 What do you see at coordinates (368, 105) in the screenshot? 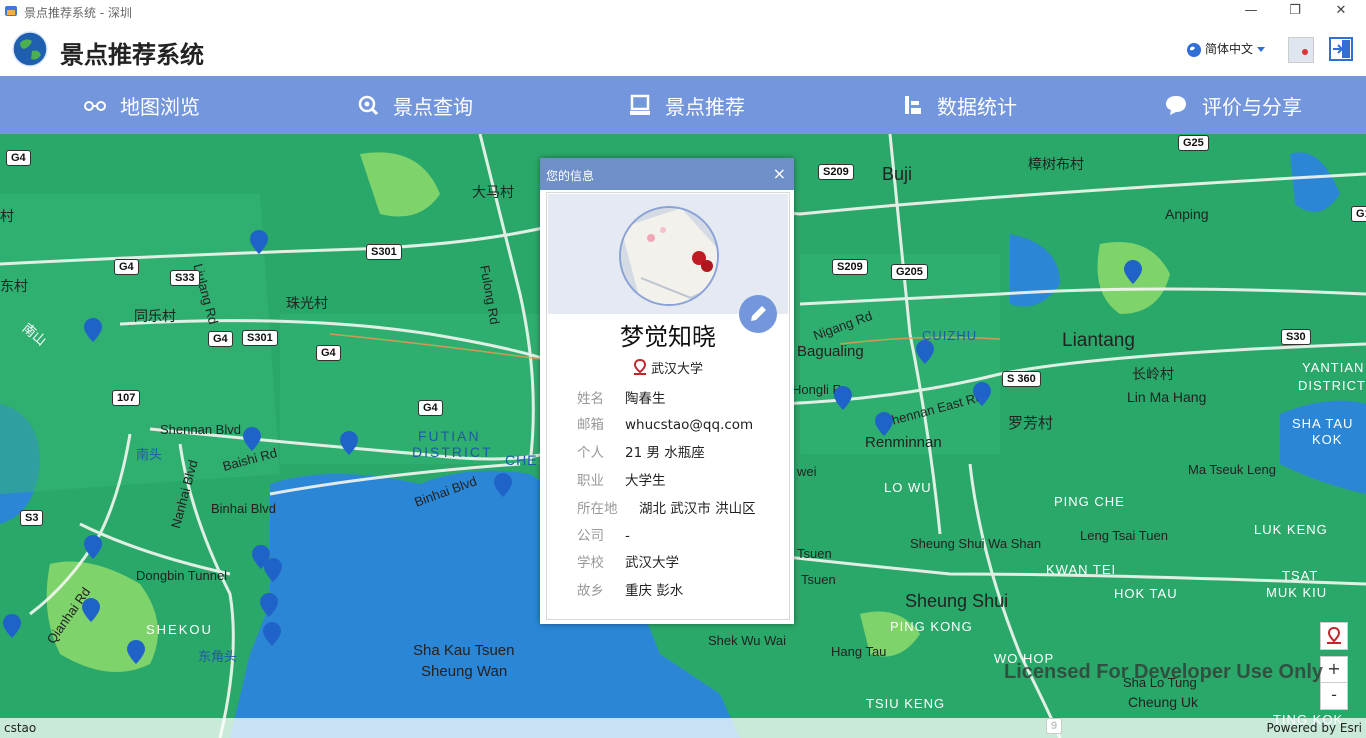
I see `search-icon` at bounding box center [368, 105].